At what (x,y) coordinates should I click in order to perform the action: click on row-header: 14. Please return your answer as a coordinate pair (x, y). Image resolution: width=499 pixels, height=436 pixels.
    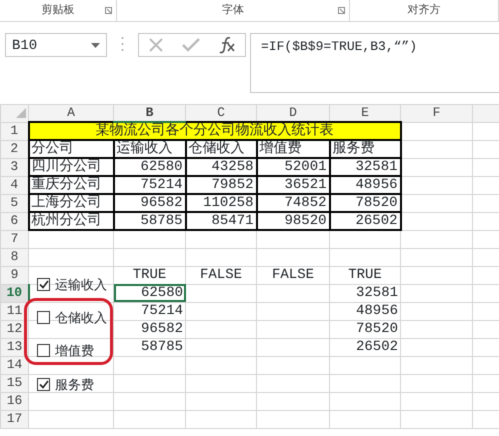
    Looking at the image, I should click on (14, 365).